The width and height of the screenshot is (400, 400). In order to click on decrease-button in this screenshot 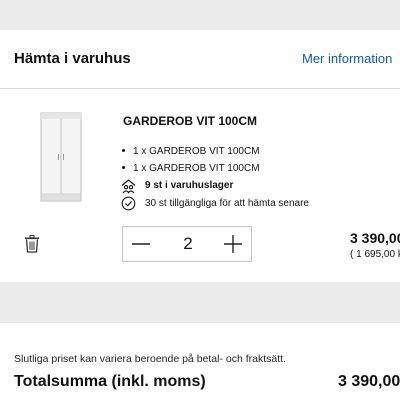, I will do `click(141, 244)`.